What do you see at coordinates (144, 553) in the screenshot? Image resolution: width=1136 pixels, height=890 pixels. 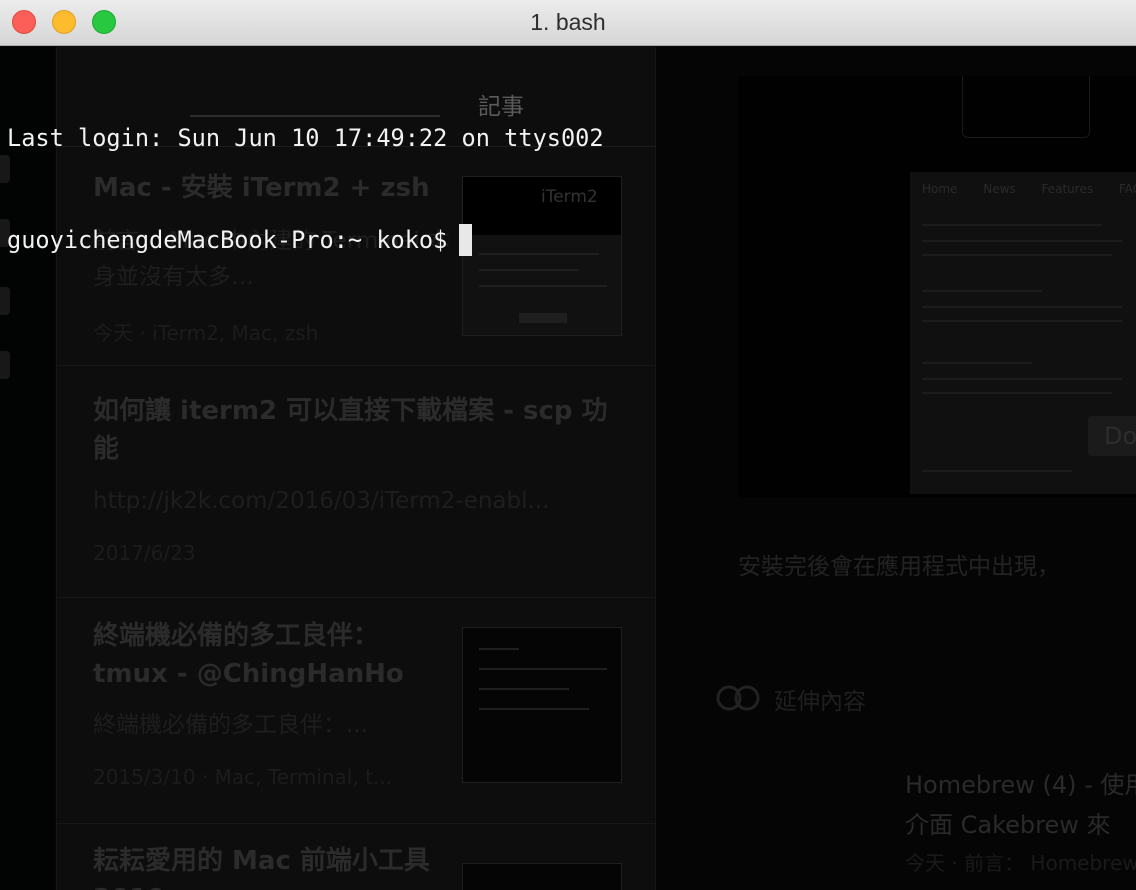 I see `card-meta: 2017/6/23` at bounding box center [144, 553].